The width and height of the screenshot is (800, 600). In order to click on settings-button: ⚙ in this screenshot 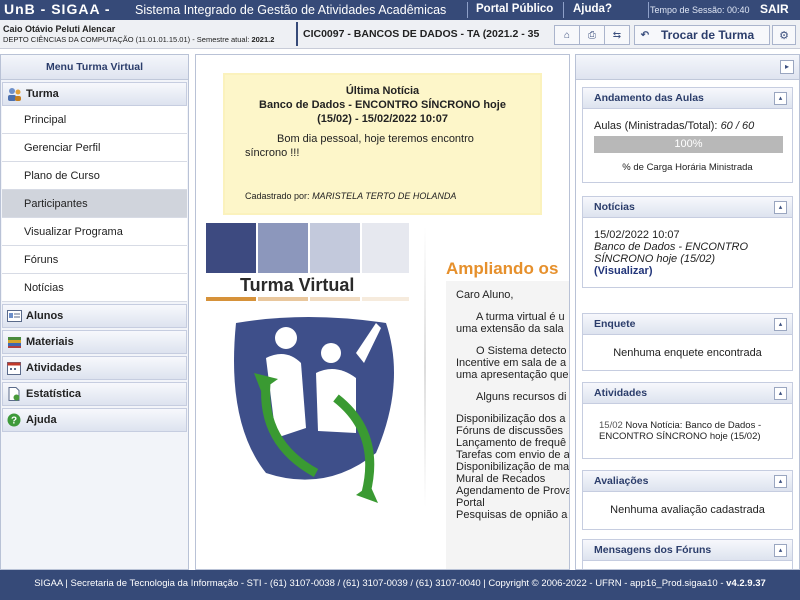, I will do `click(784, 35)`.